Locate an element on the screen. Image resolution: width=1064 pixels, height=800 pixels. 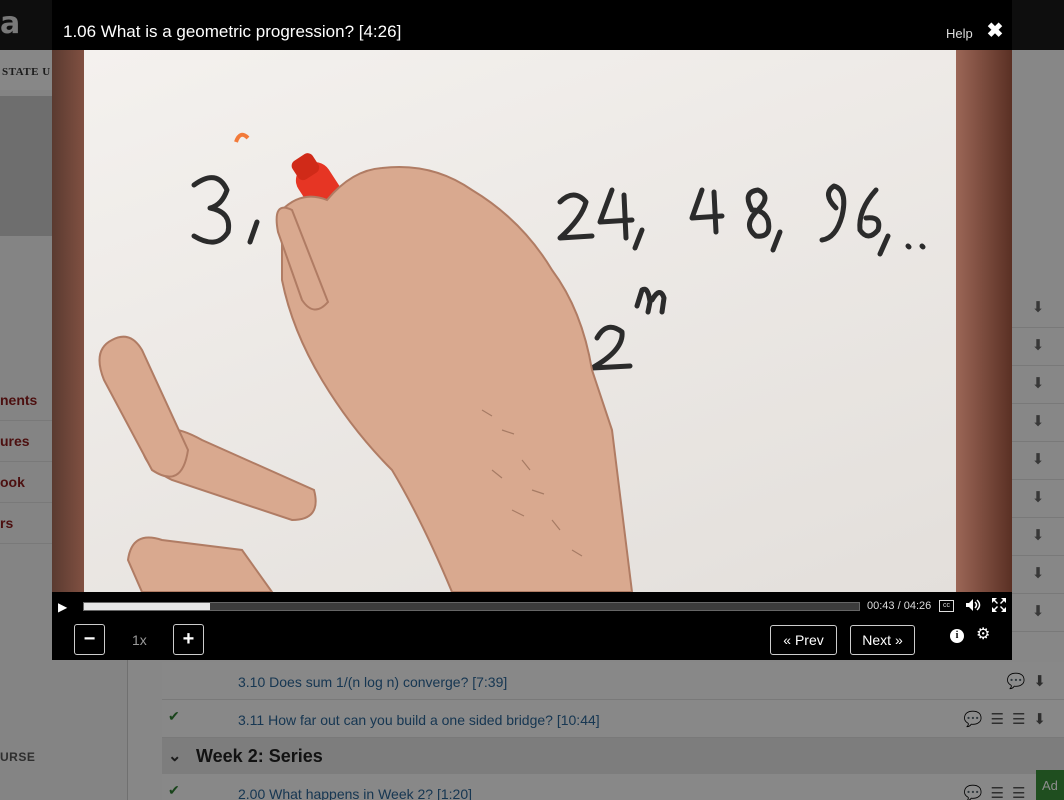
playback-speed: 1x is located at coordinates (139, 640).